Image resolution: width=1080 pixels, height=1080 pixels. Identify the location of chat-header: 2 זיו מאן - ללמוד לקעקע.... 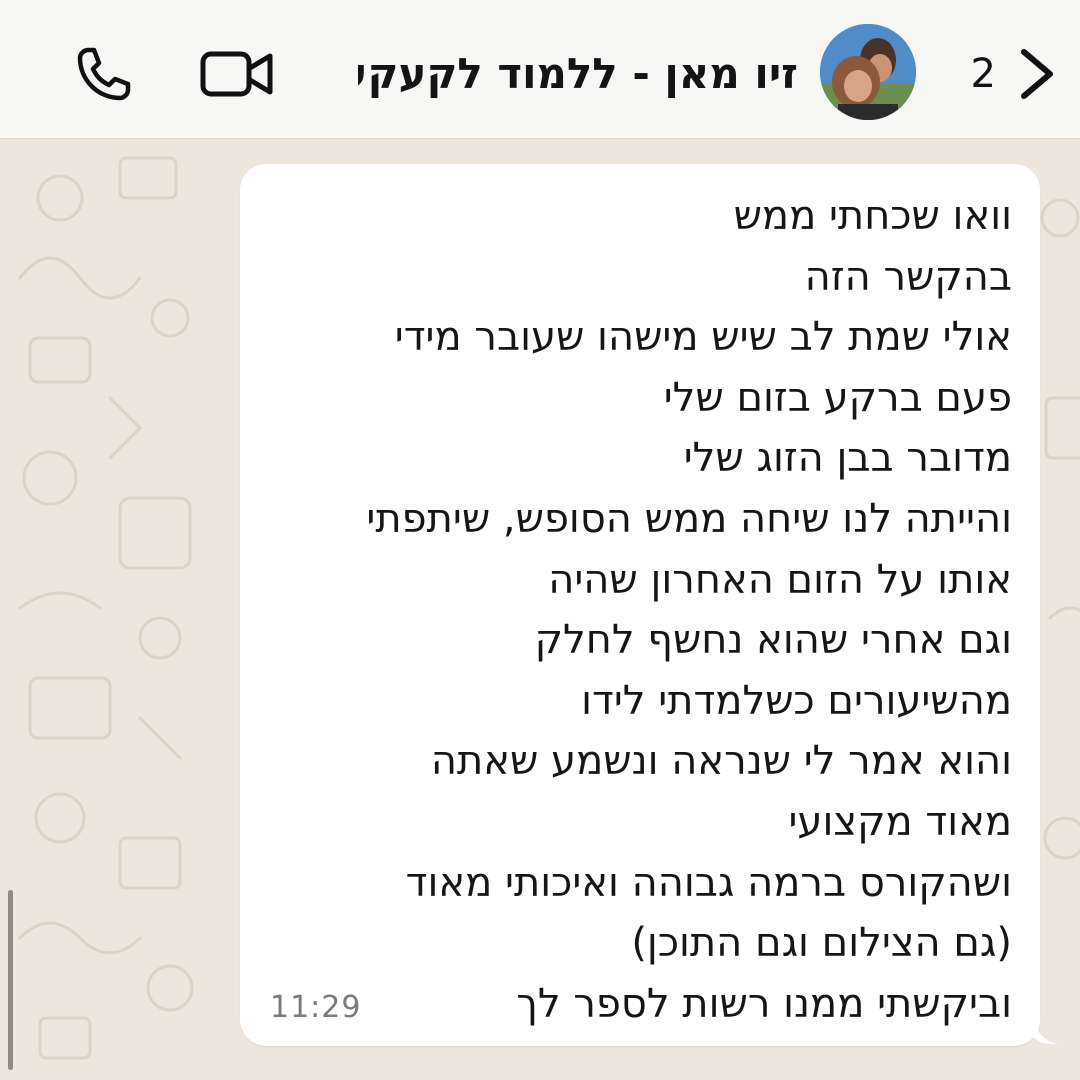
(540, 69).